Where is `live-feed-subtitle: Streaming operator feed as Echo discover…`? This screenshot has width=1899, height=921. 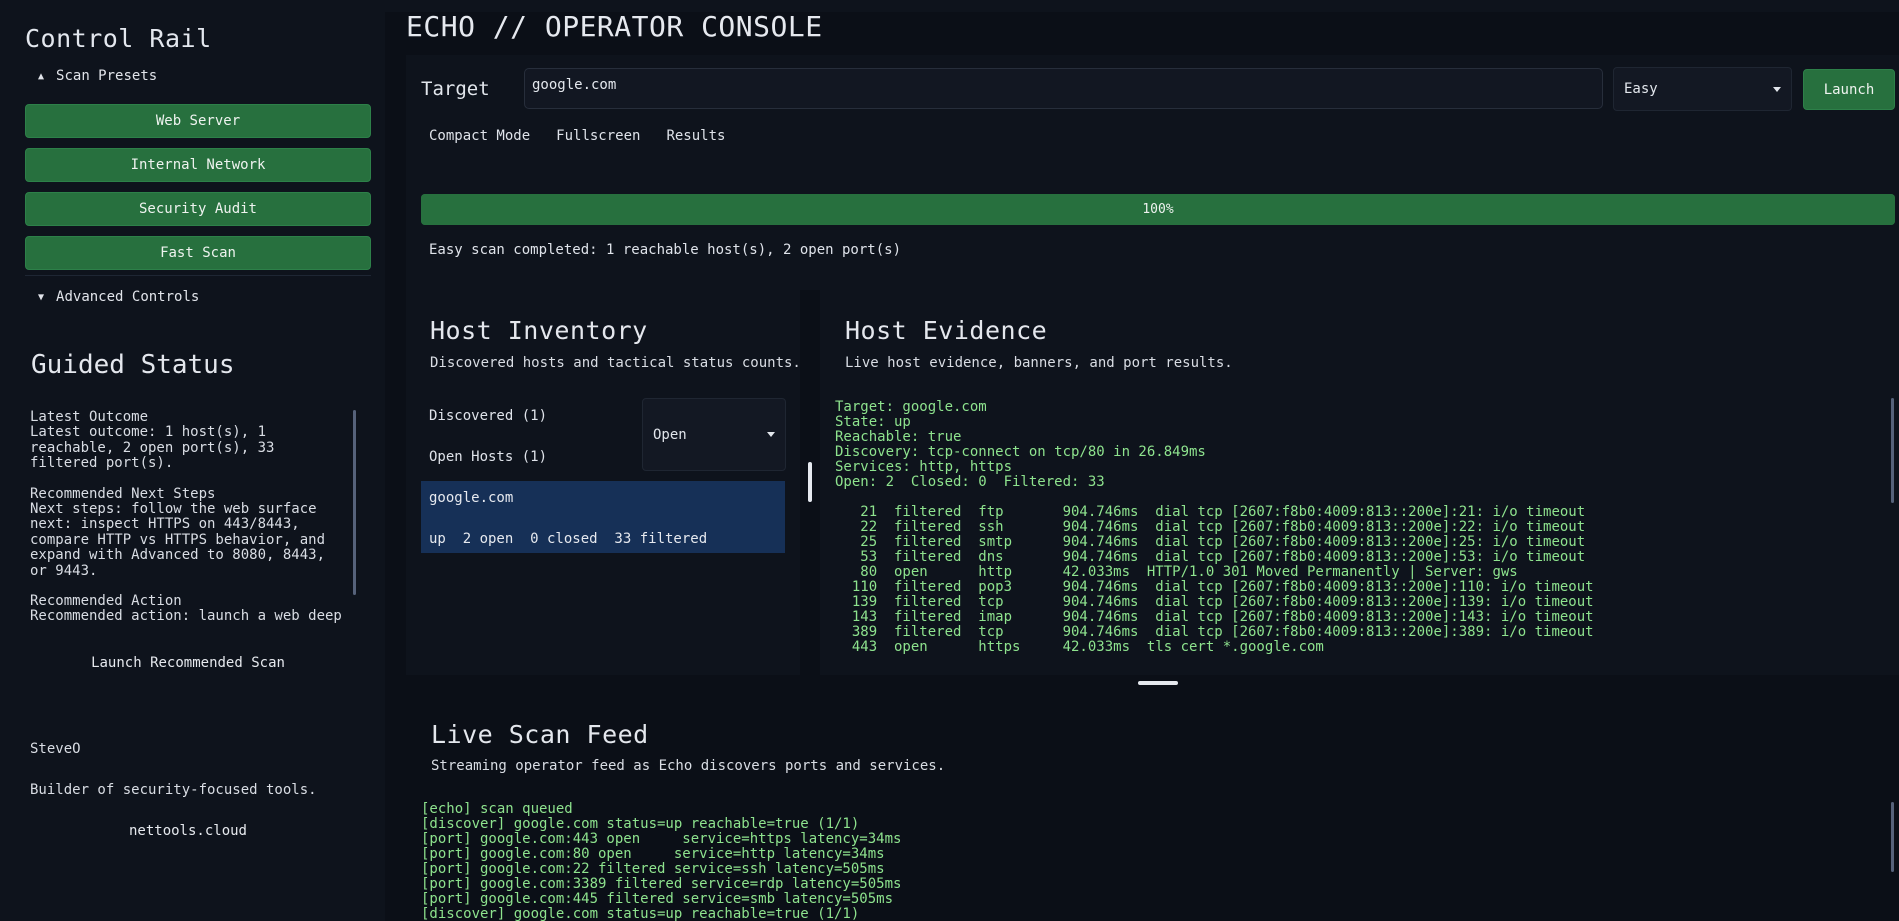 live-feed-subtitle: Streaming operator feed as Echo discover… is located at coordinates (688, 766).